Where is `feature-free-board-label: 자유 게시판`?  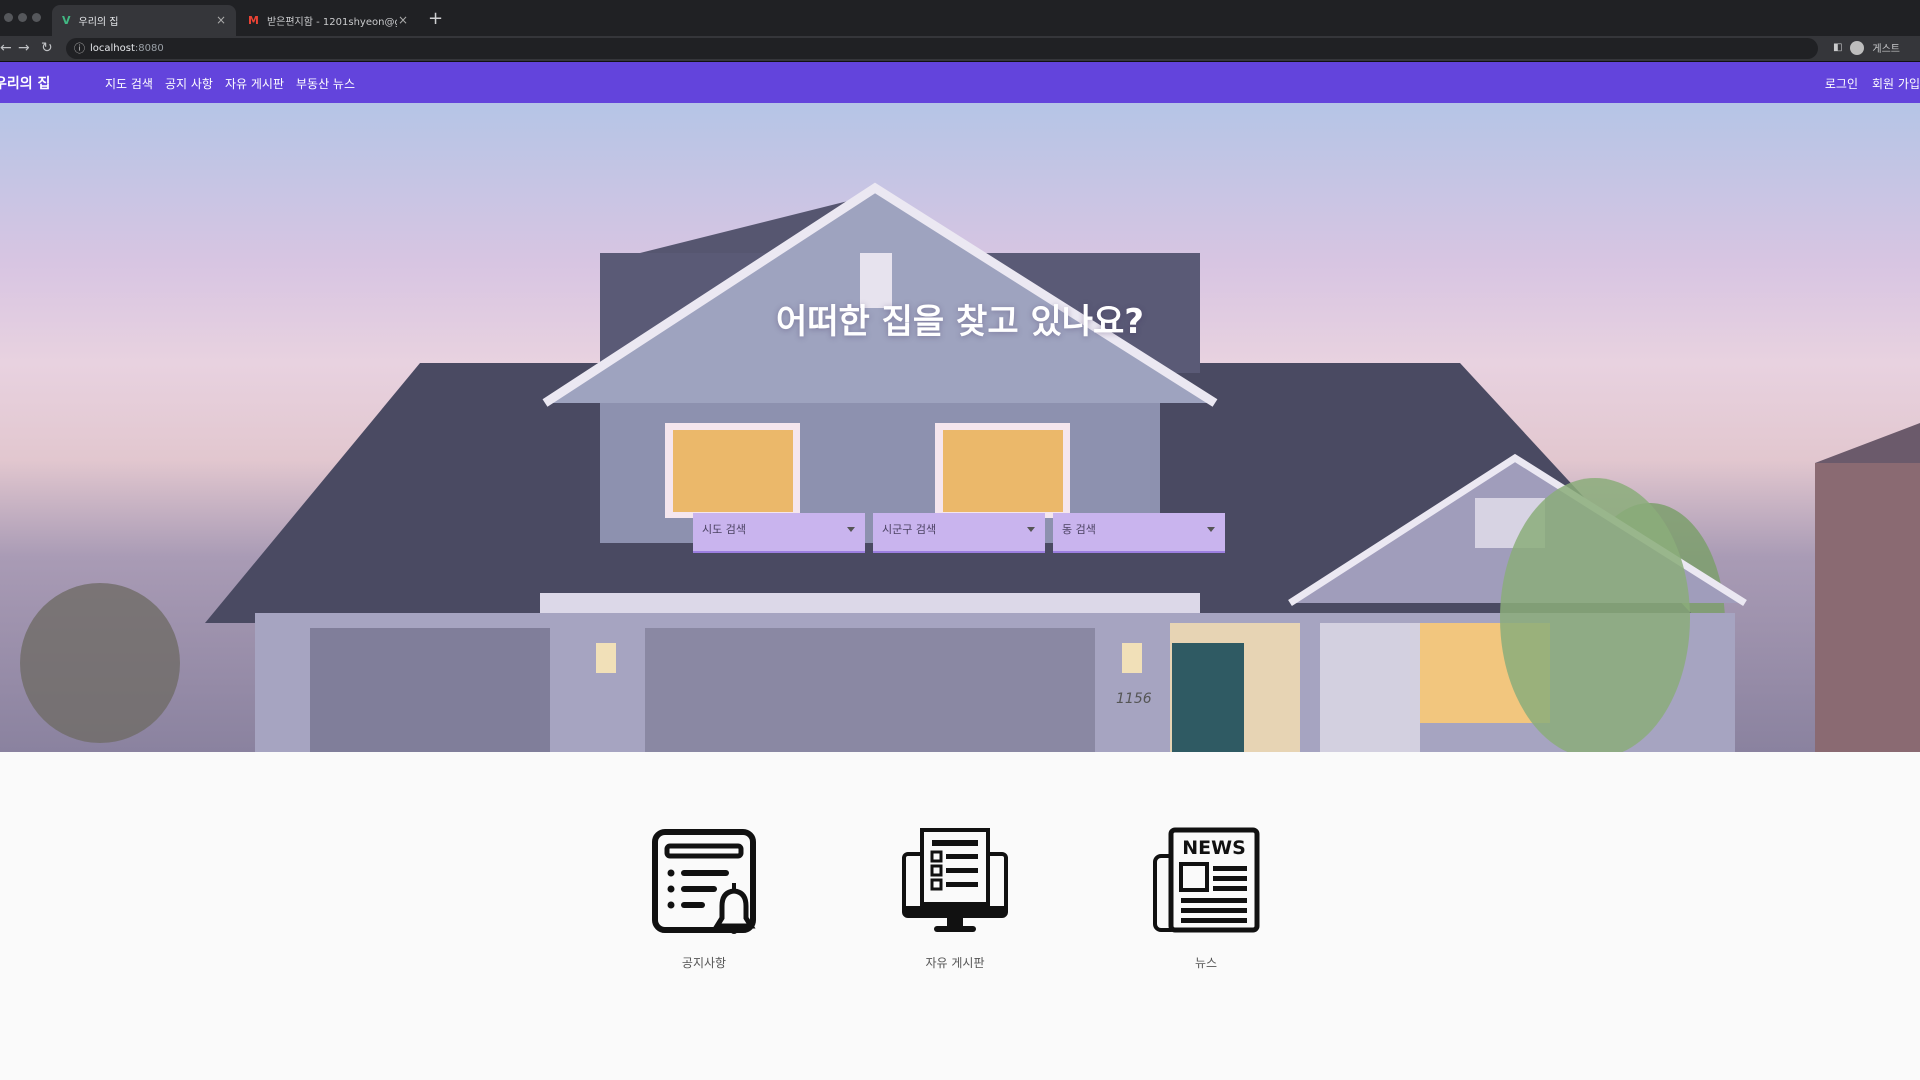
feature-free-board-label: 자유 게시판 is located at coordinates (955, 963).